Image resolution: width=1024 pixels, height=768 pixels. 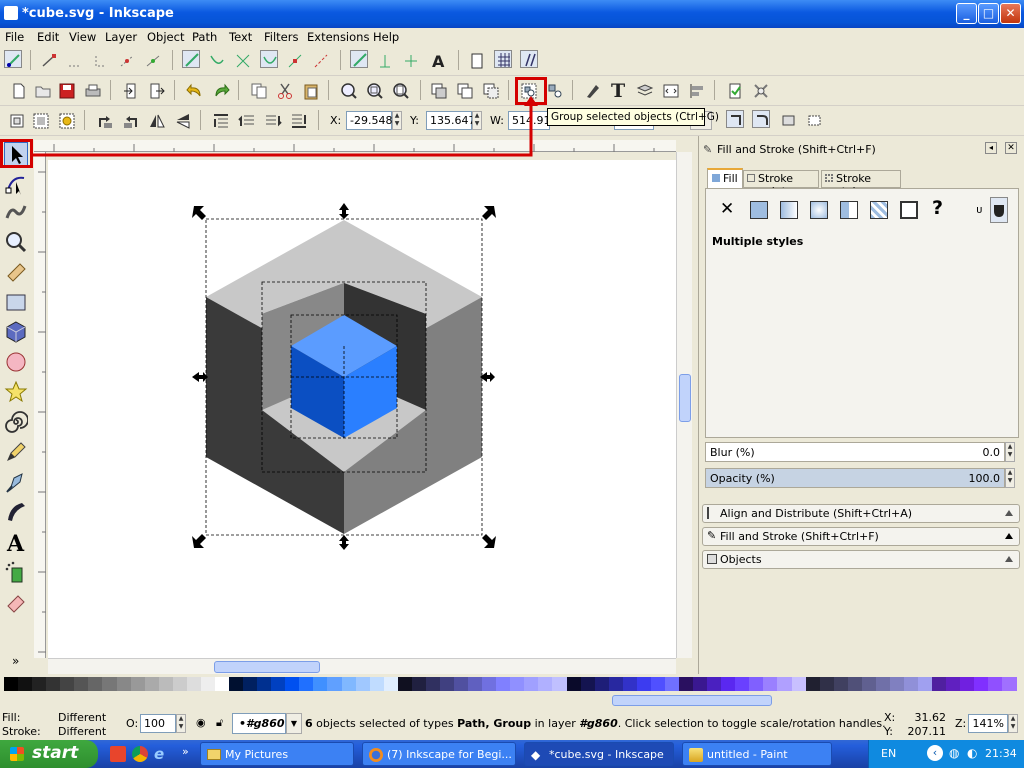 I want to click on text-font-dialog-icon: T, so click(x=619, y=91).